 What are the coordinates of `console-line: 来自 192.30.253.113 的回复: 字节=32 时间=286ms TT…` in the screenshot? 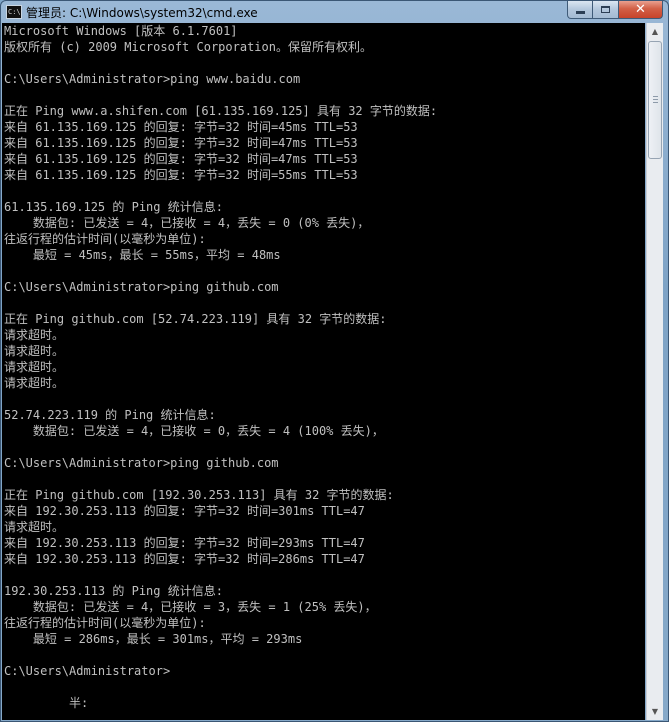 It's located at (184, 559).